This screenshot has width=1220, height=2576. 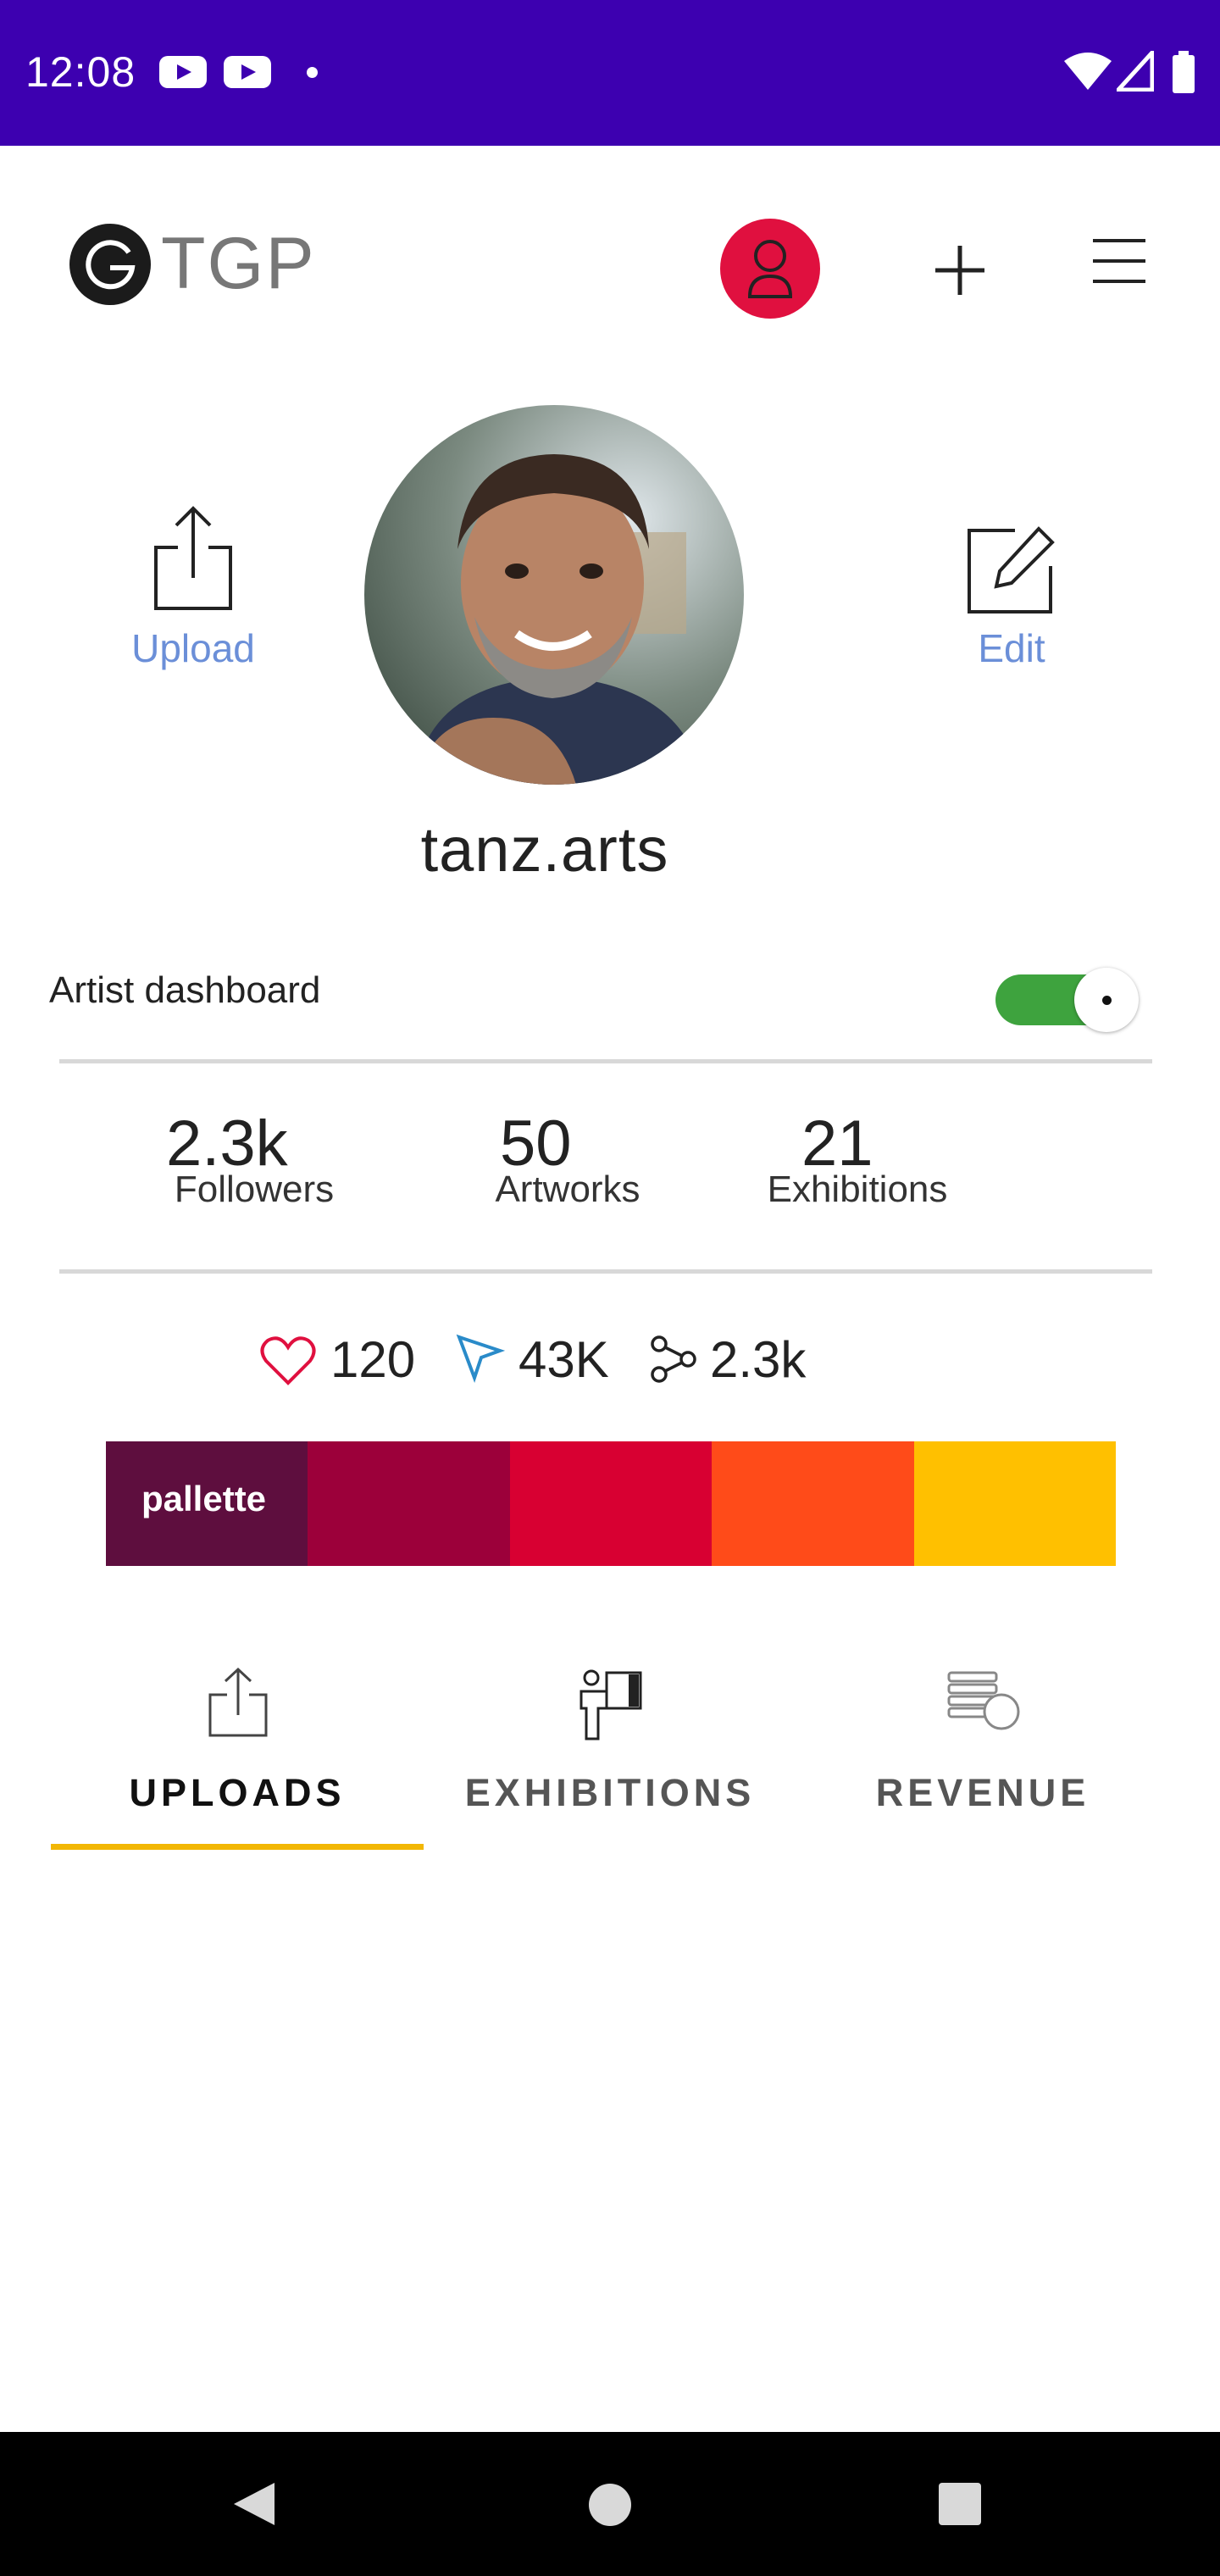 I want to click on shares-count: 2.3k, so click(x=758, y=1359).